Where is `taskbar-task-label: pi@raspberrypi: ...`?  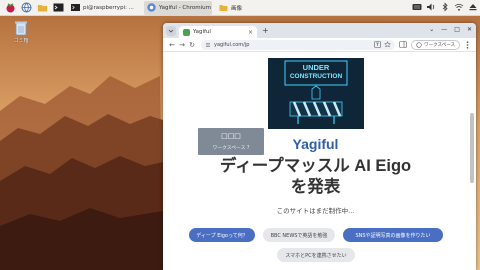 taskbar-task-label: pi@raspberrypi: ... is located at coordinates (108, 7).